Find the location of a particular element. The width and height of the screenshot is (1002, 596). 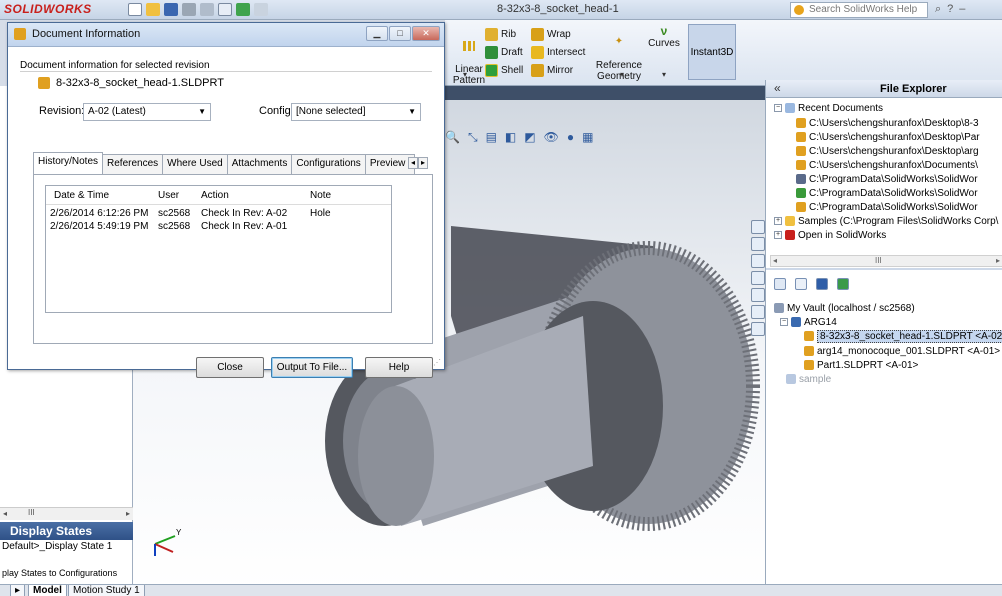

resize-grip-icon: ⋰ is located at coordinates (438, 363).